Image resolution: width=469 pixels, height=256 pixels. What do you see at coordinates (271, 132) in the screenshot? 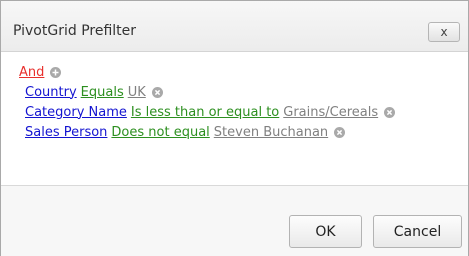
I see `condition-value-link: Steven Buchanan` at bounding box center [271, 132].